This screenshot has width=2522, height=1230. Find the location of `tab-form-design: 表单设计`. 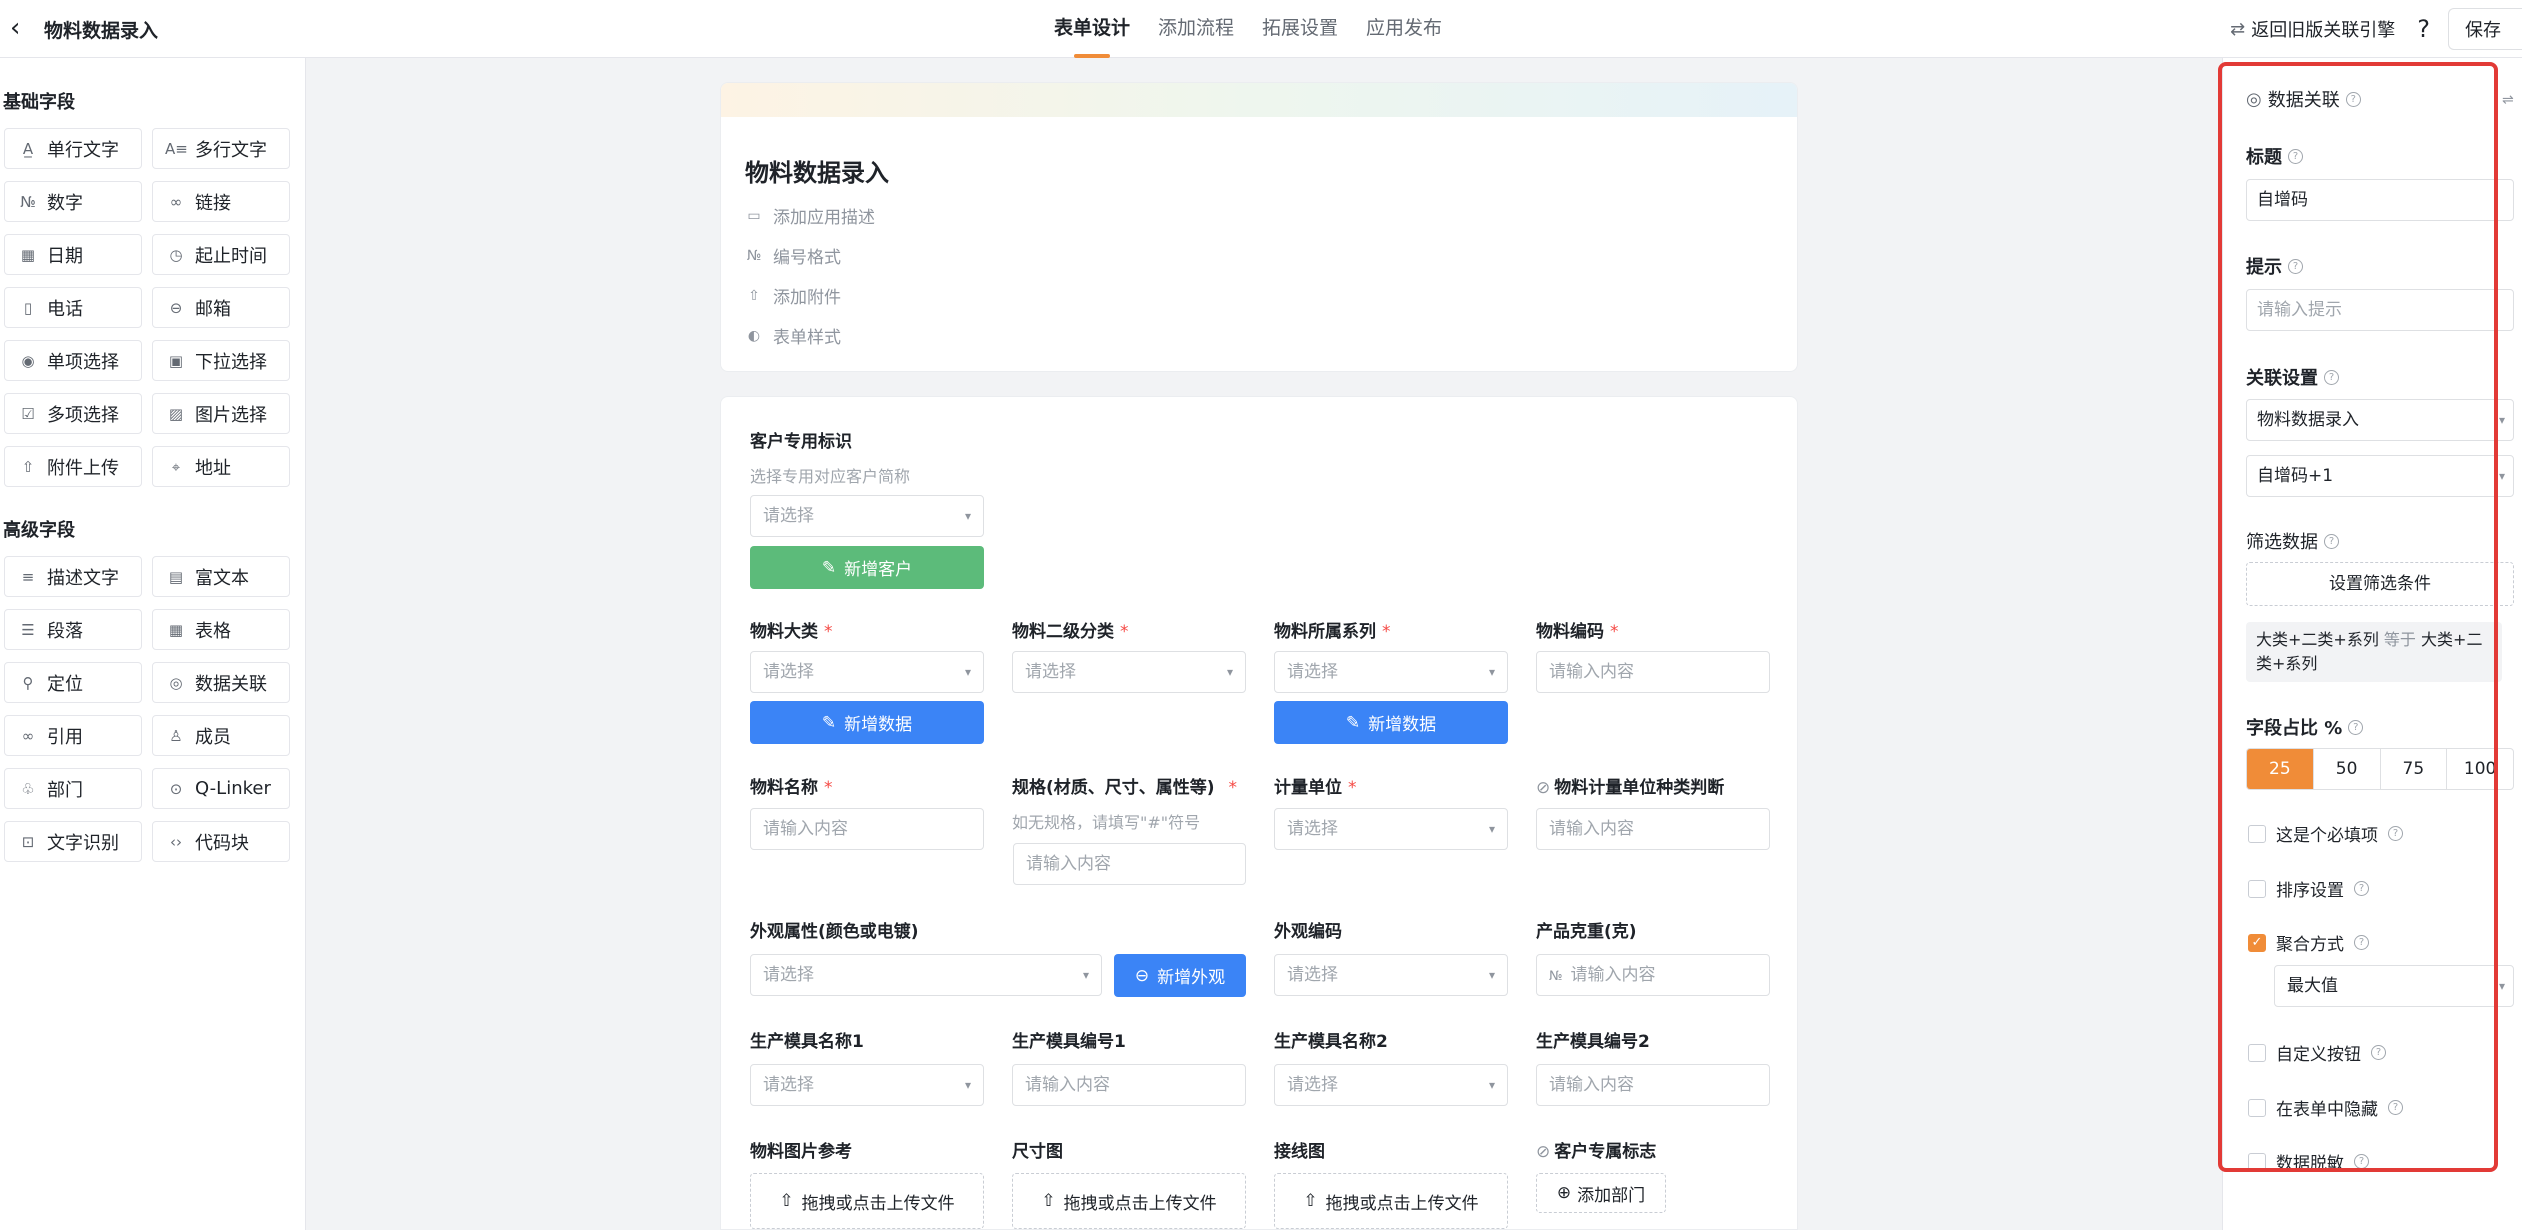

tab-form-design: 表单设计 is located at coordinates (1092, 29).